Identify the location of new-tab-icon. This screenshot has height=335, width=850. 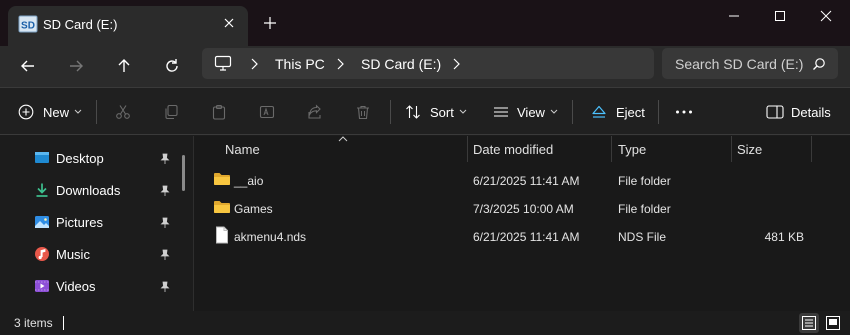
(270, 23).